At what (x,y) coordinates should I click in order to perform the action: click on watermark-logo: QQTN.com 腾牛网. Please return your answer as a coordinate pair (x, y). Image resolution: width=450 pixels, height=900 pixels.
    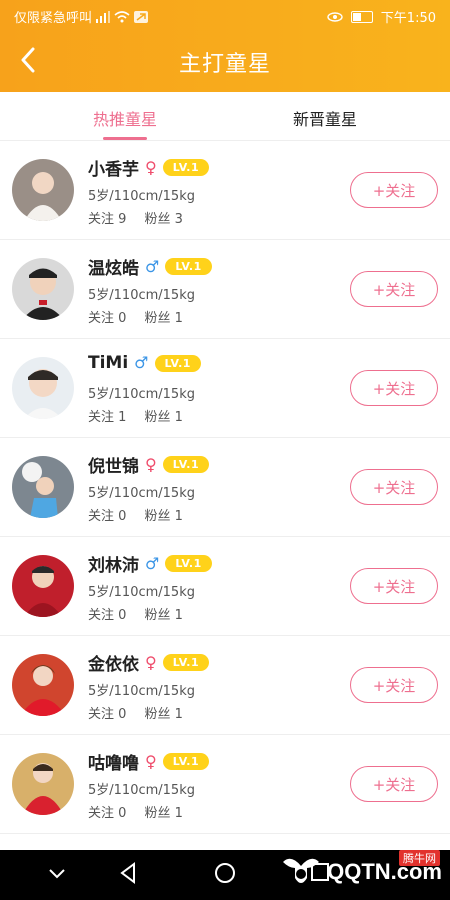
    Looking at the image, I should click on (360, 871).